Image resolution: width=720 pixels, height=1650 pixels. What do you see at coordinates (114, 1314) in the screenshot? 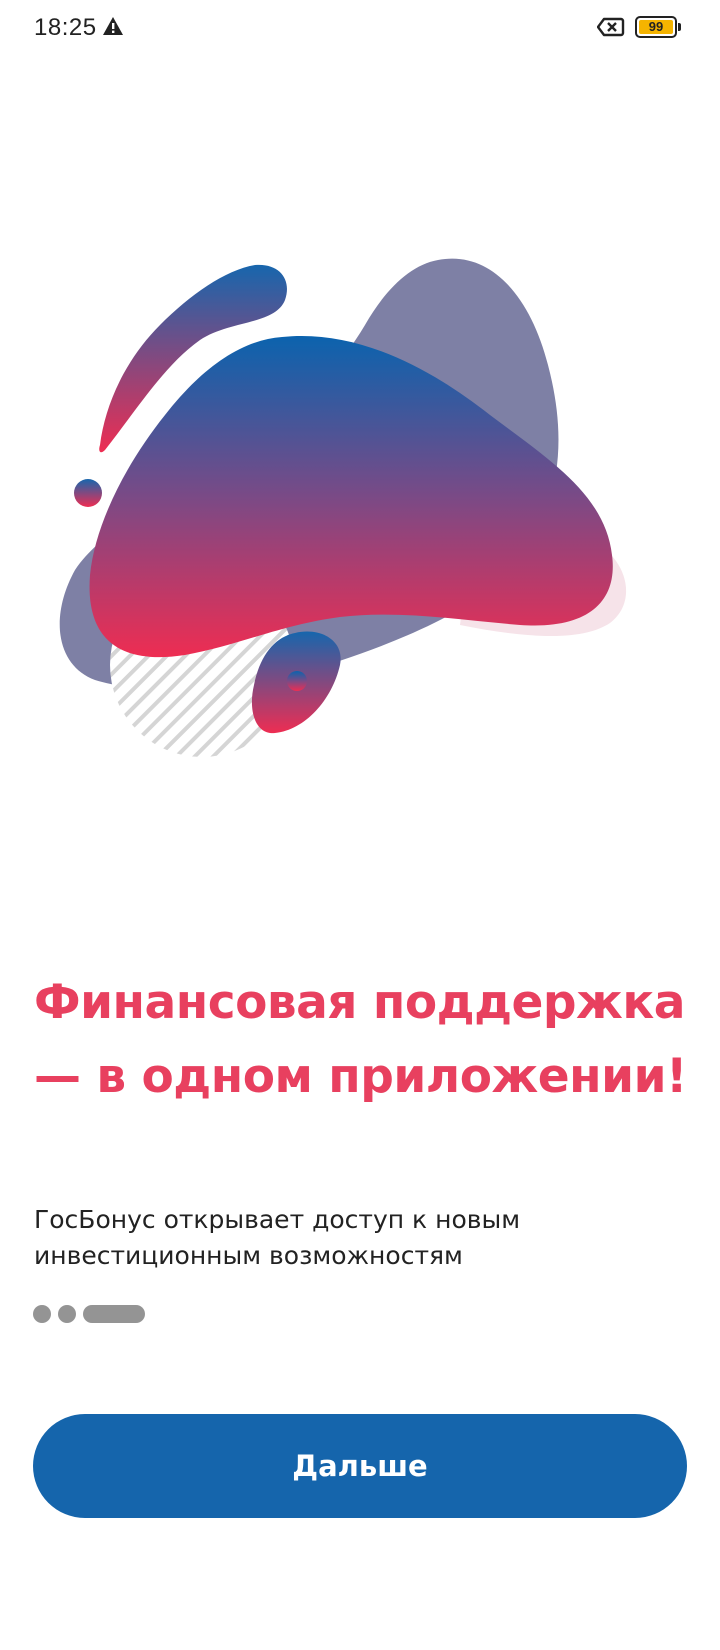
I see `page-dot-active` at bounding box center [114, 1314].